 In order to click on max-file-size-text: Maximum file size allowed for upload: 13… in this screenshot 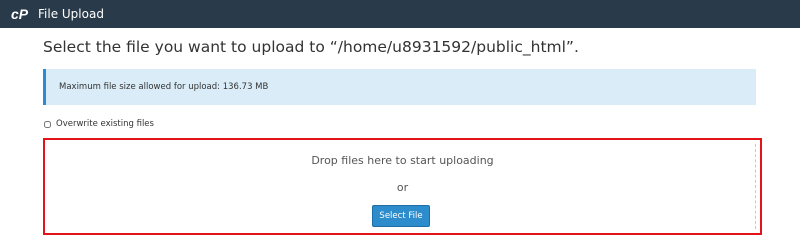, I will do `click(164, 87)`.